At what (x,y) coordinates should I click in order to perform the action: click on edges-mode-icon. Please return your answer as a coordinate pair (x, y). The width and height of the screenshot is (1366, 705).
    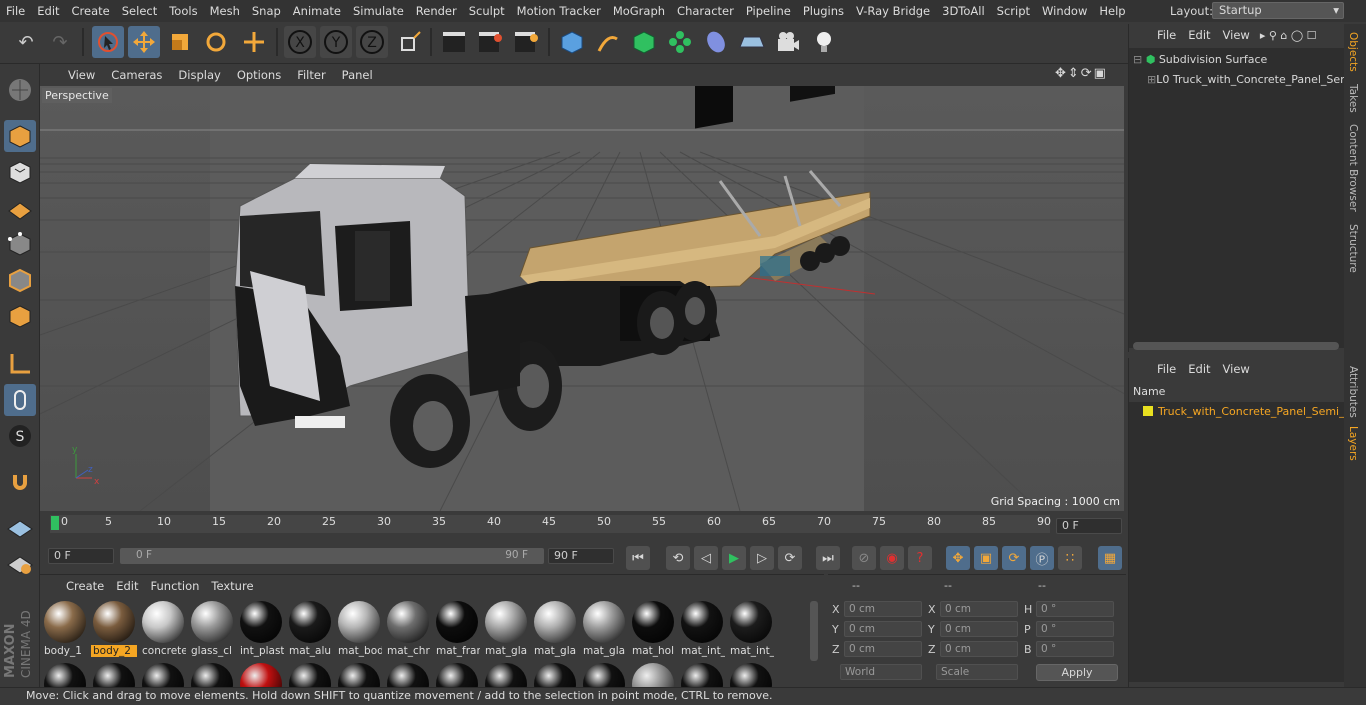
    Looking at the image, I should click on (20, 280).